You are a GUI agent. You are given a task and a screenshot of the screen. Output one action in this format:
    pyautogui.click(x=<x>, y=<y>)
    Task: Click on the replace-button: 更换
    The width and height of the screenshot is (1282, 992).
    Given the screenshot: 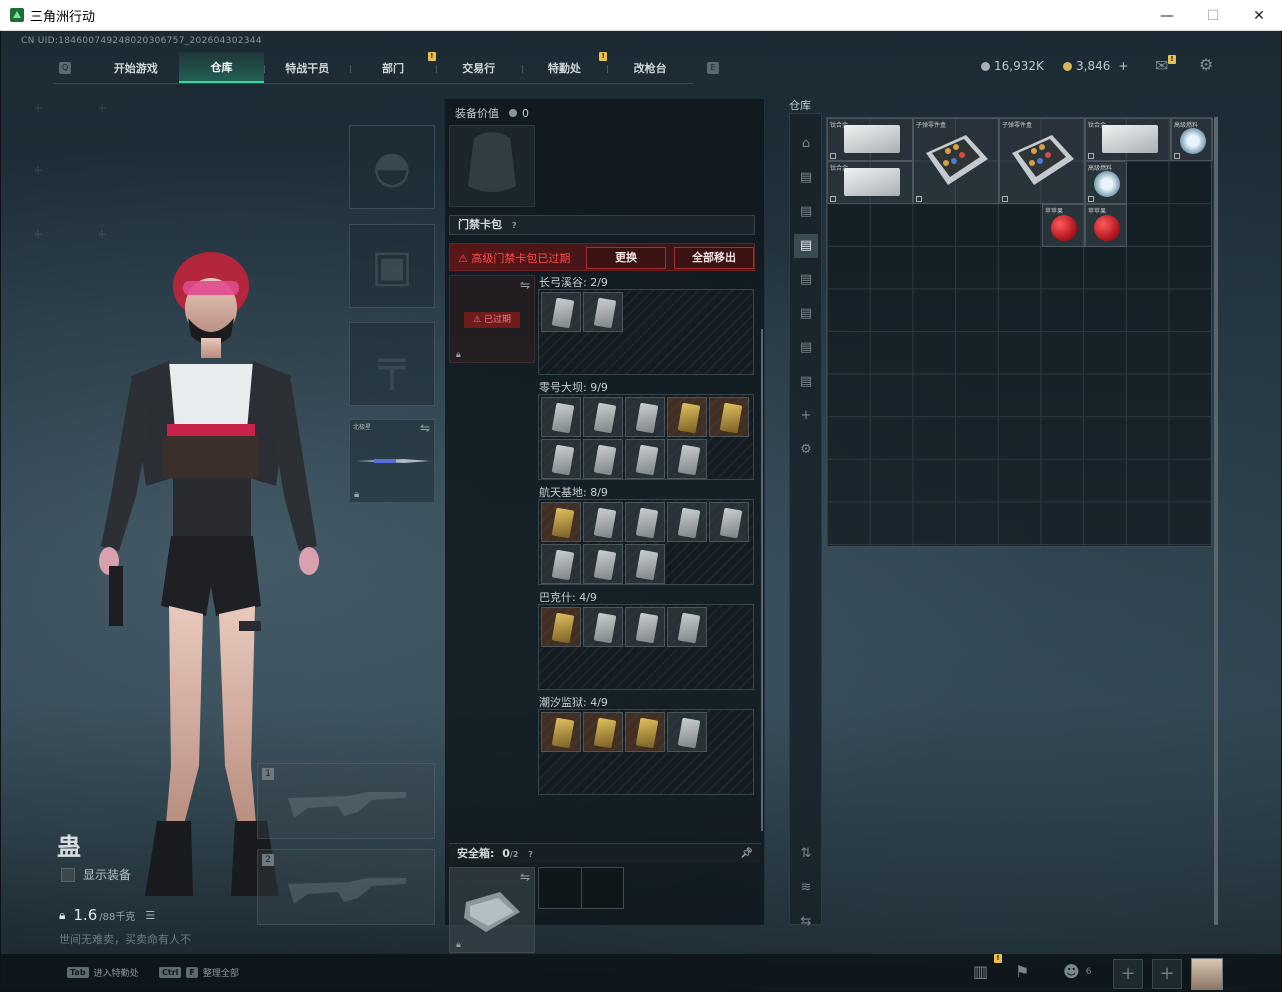 What is the action you would take?
    pyautogui.click(x=626, y=258)
    